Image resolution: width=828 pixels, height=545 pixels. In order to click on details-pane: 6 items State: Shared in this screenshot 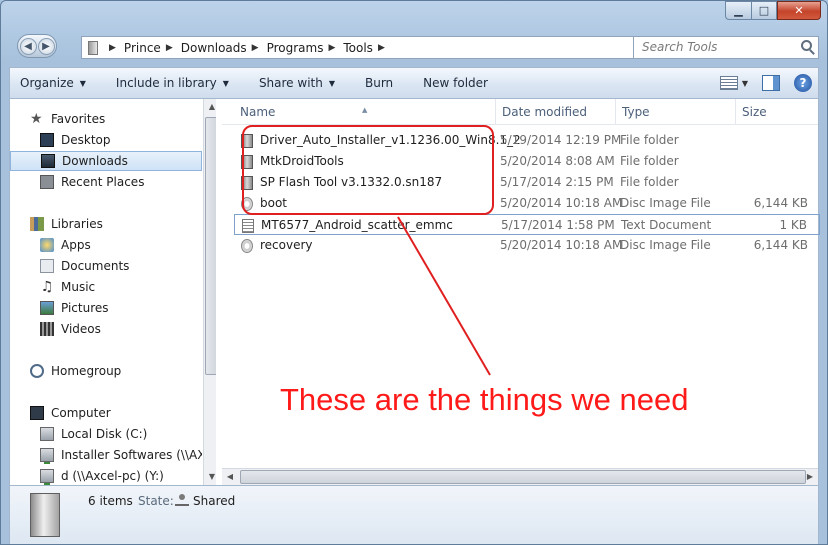, I will do `click(414, 514)`.